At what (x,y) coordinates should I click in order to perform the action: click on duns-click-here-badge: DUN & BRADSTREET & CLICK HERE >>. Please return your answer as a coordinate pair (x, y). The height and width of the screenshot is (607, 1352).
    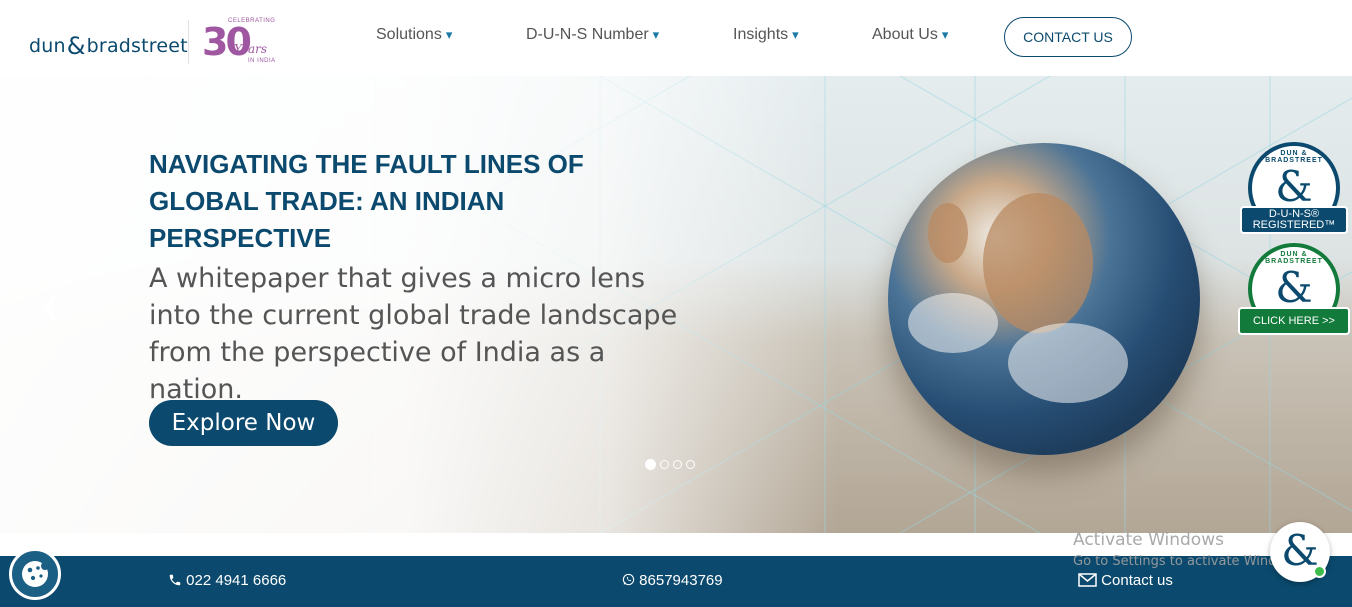
    Looking at the image, I should click on (1294, 291).